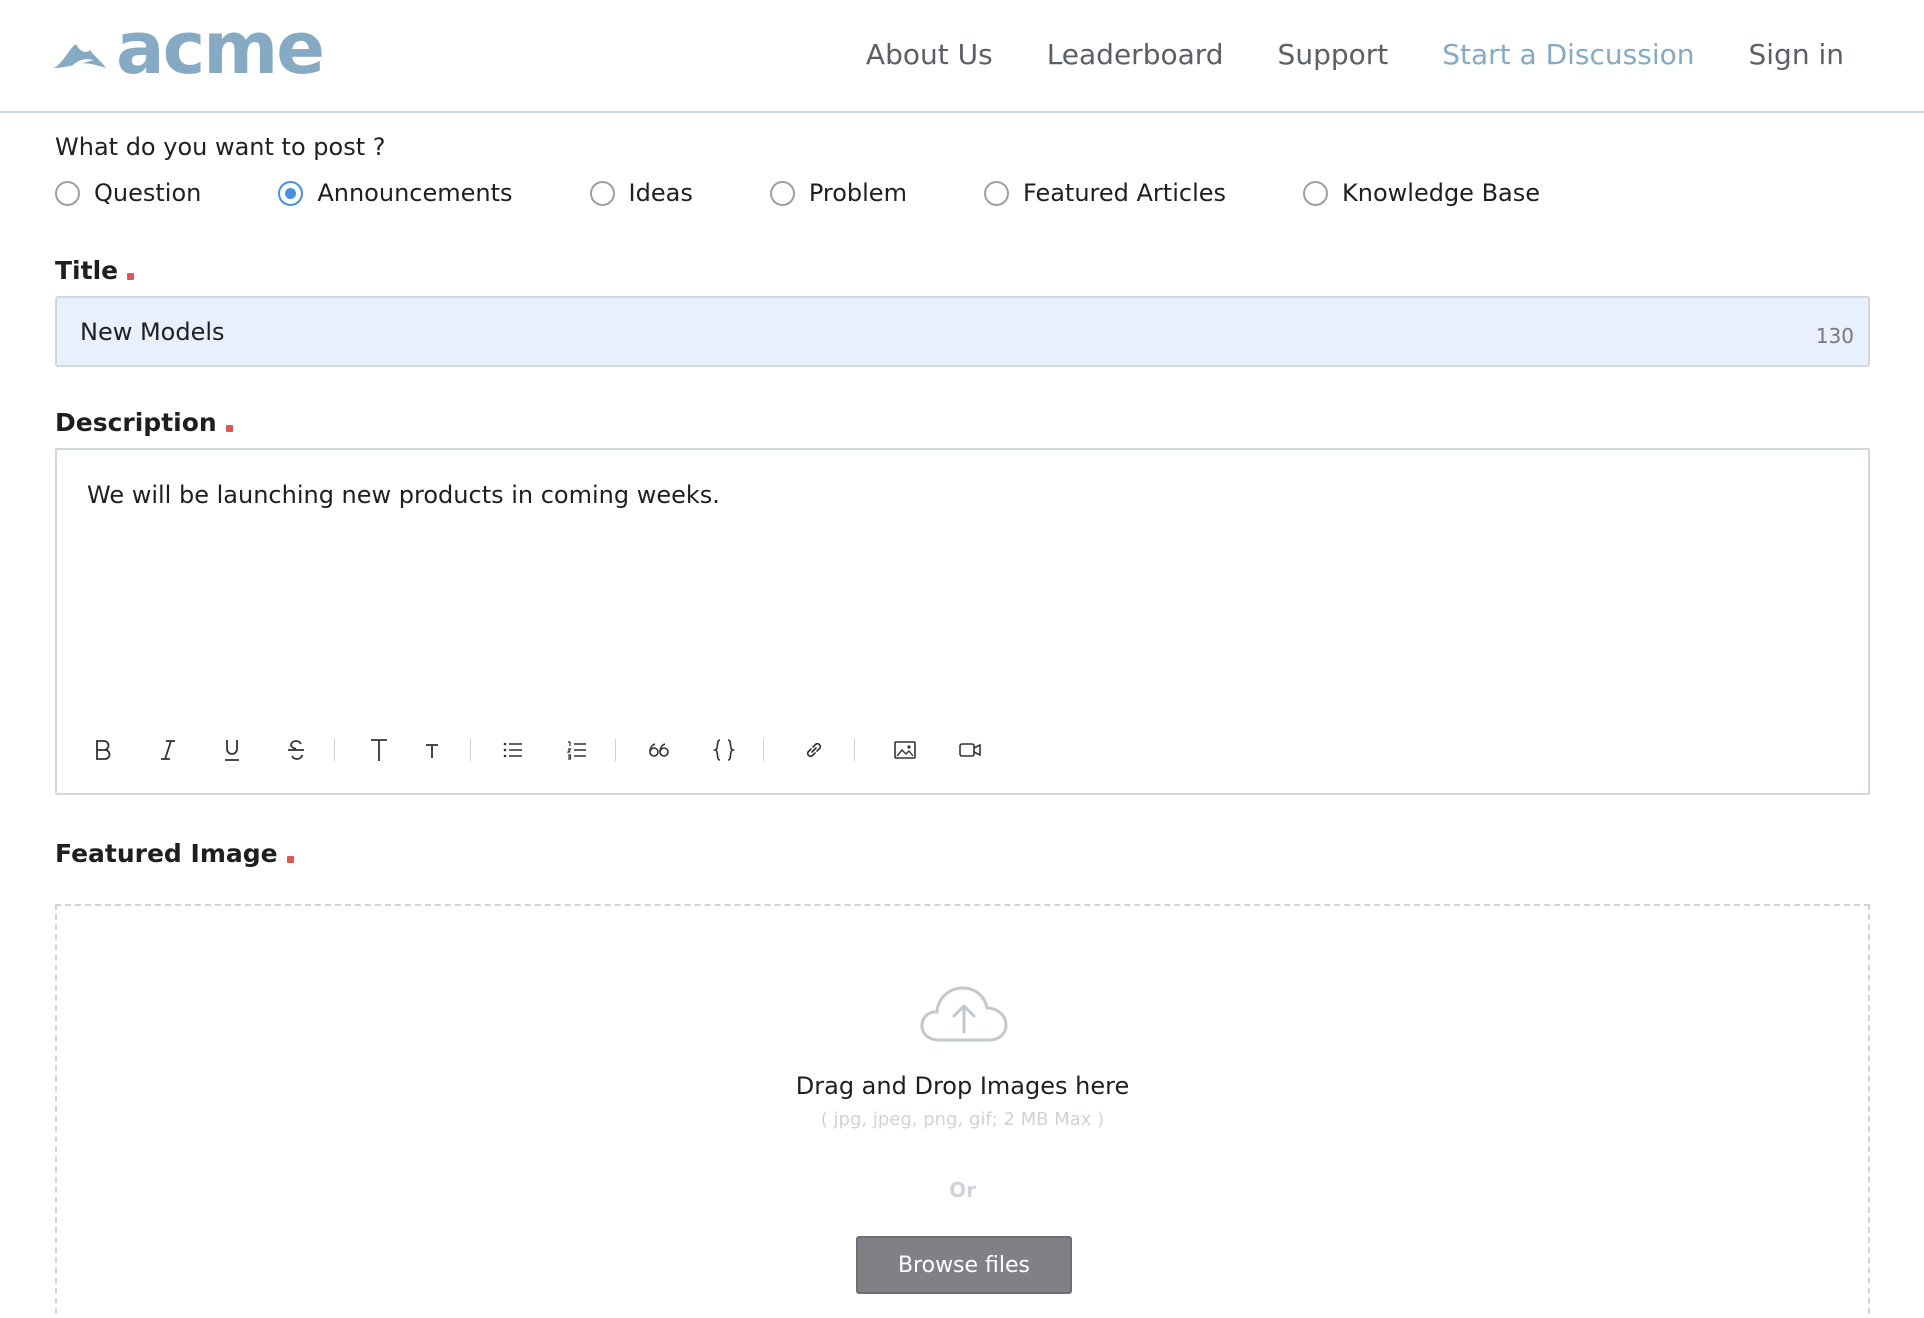 The image size is (1924, 1318). Describe the element at coordinates (220, 147) in the screenshot. I see `post-type-question: What do you want to post ?` at that location.